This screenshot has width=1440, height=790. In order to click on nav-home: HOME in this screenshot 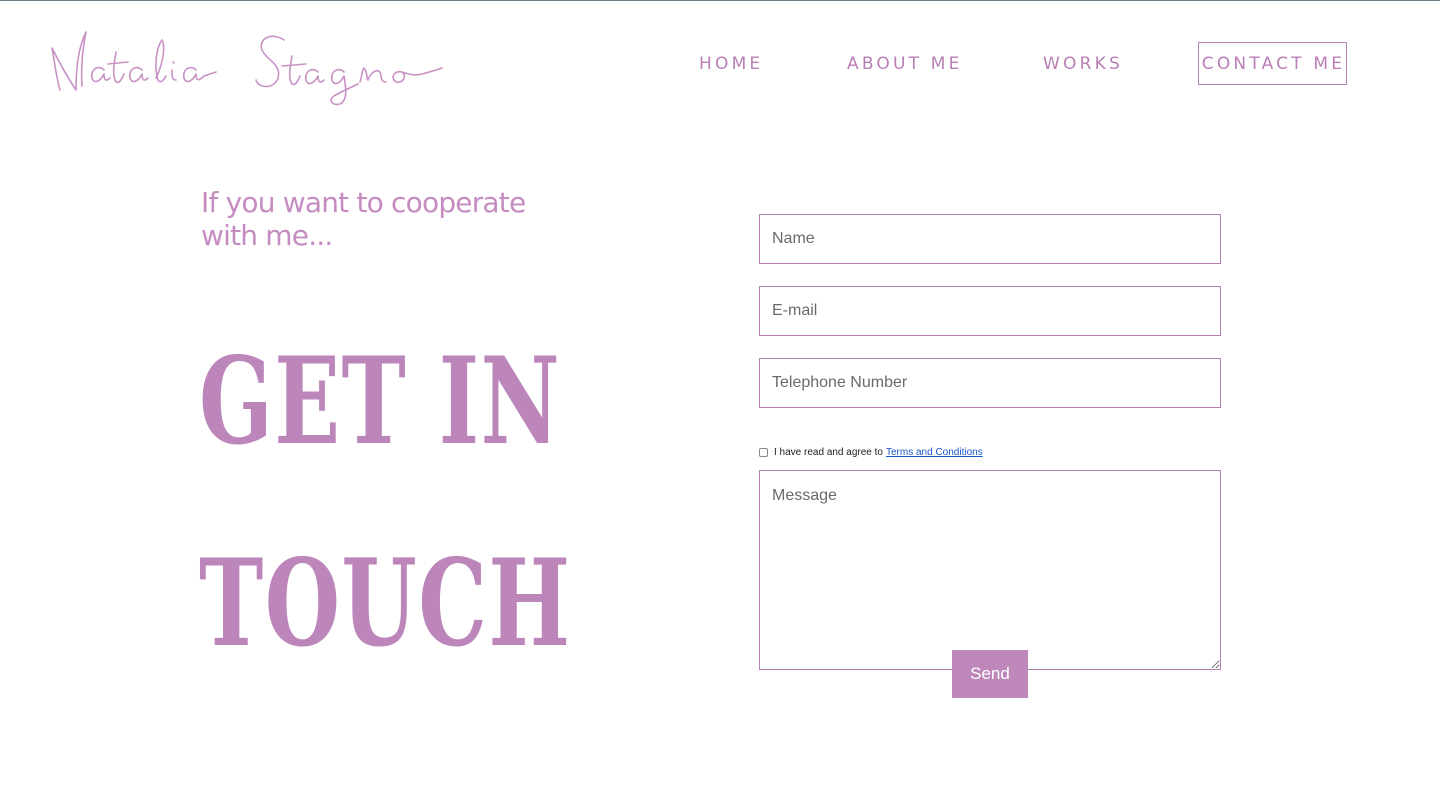, I will do `click(731, 63)`.